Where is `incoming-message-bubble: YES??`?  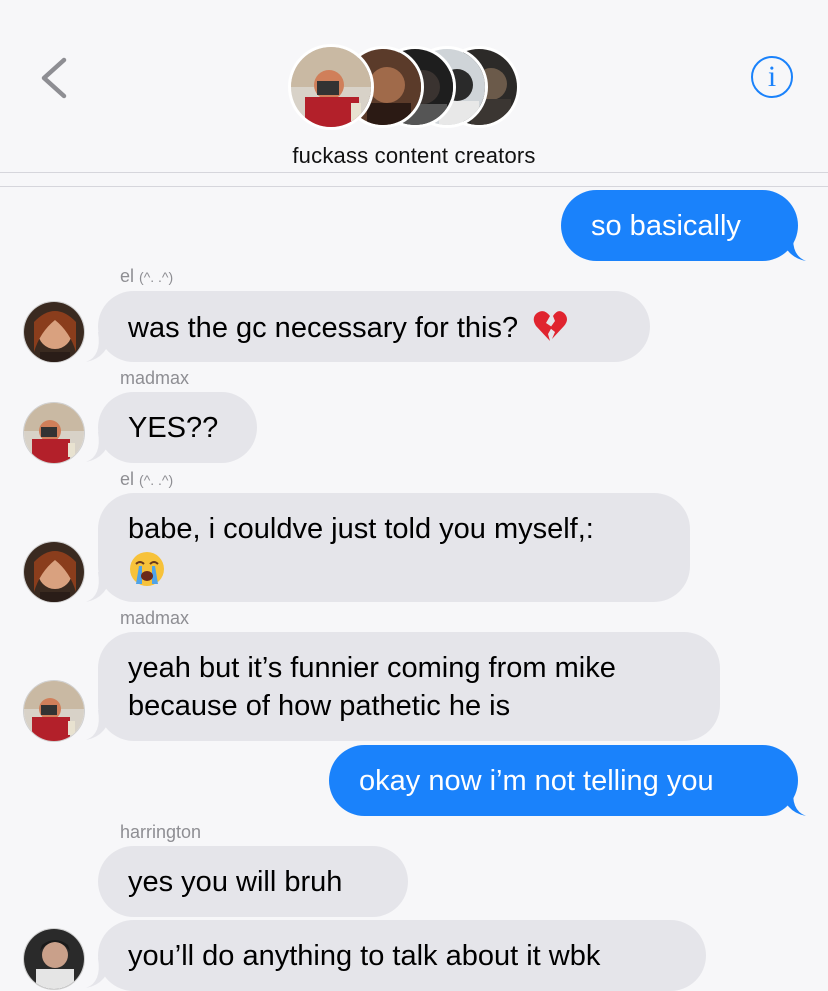
incoming-message-bubble: YES?? is located at coordinates (177, 427).